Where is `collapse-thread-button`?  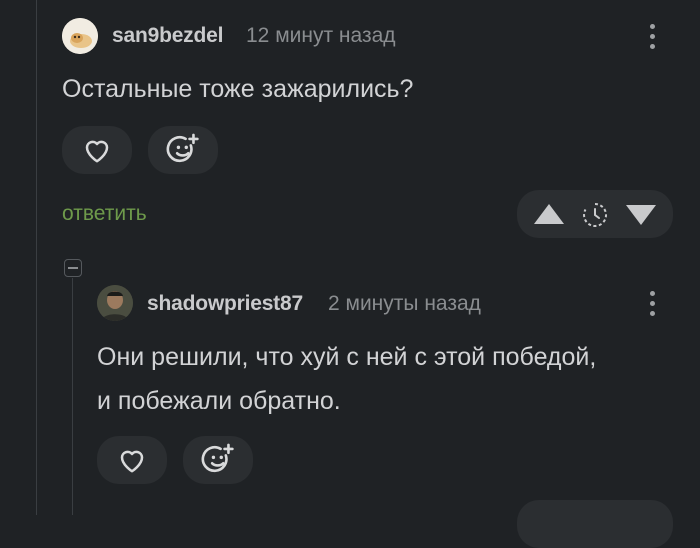 collapse-thread-button is located at coordinates (73, 268).